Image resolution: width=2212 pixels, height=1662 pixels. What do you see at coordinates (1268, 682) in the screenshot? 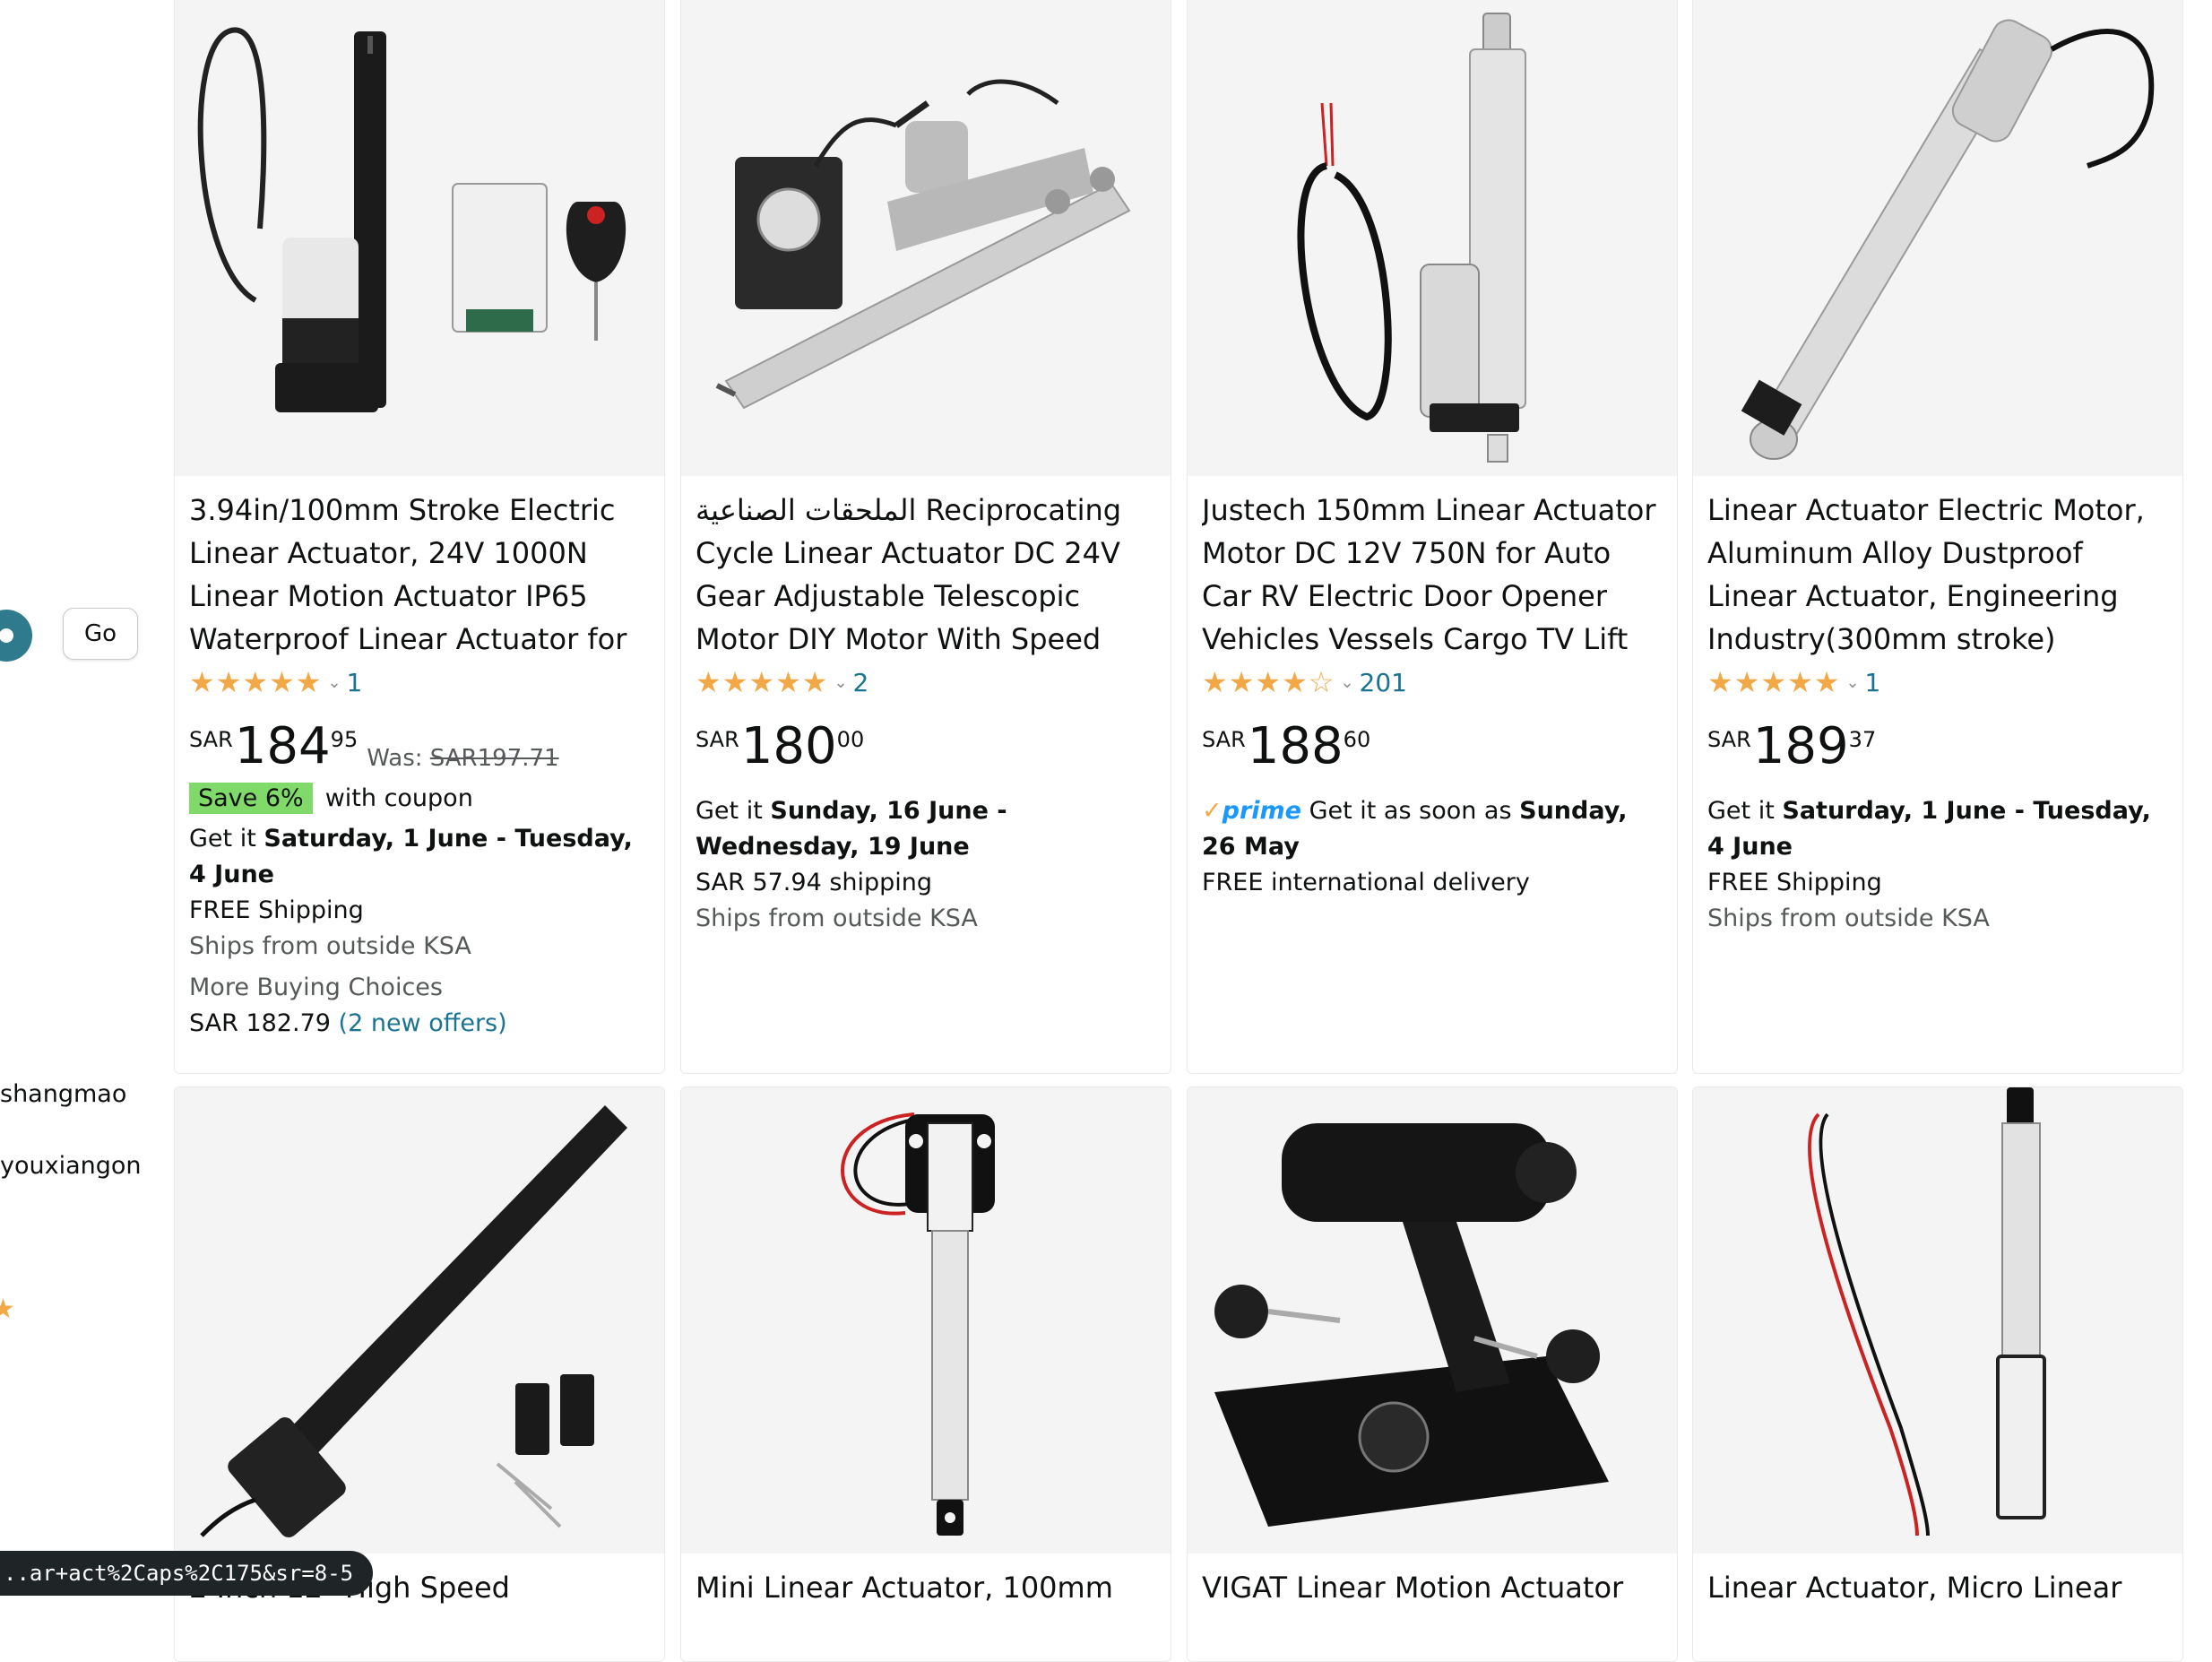
I see `rating-stars: ★★★★☆` at bounding box center [1268, 682].